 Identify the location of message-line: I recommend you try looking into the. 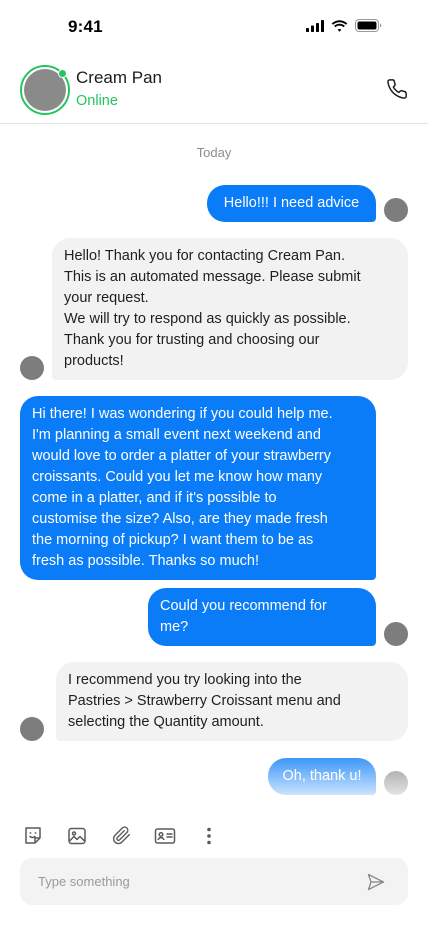
(185, 680).